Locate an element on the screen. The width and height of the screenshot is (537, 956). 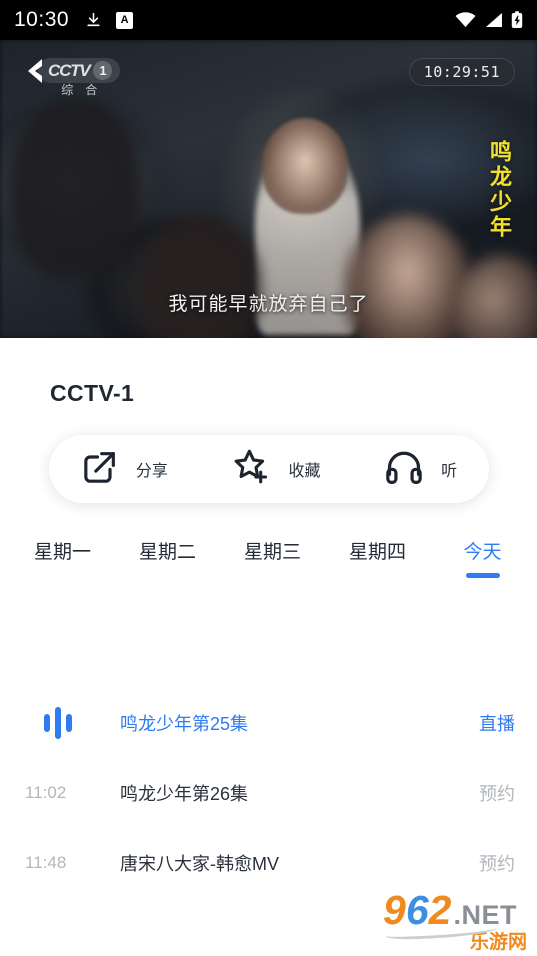
listen-label: 听 is located at coordinates (449, 471).